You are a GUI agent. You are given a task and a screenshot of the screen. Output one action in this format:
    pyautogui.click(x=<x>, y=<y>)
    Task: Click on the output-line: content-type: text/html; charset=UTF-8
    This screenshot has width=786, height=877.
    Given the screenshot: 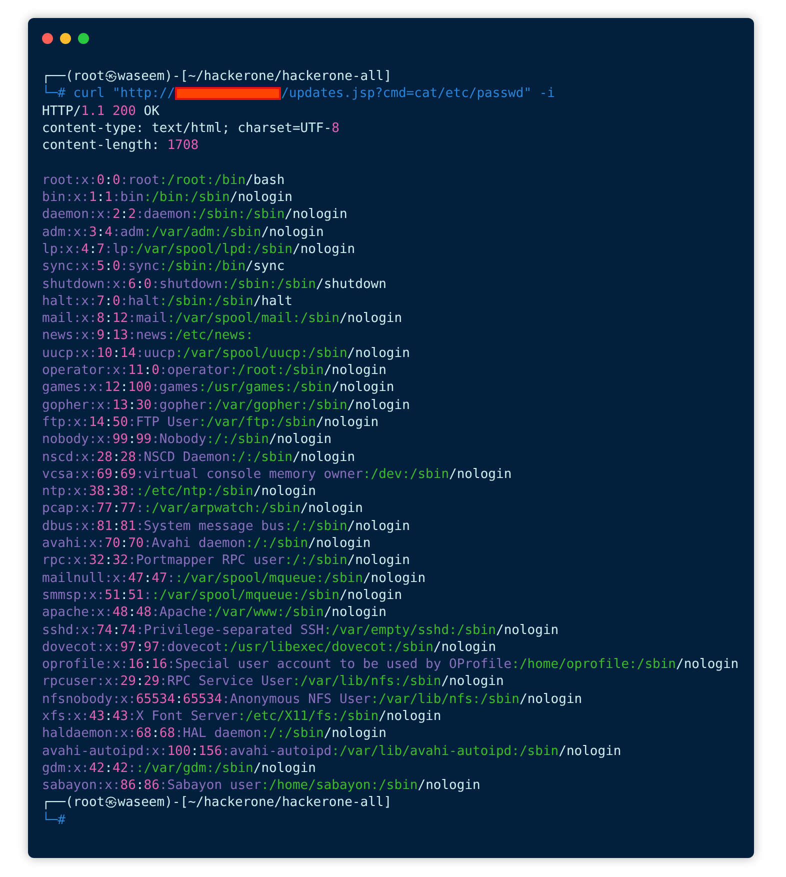 What is the action you would take?
    pyautogui.click(x=191, y=129)
    